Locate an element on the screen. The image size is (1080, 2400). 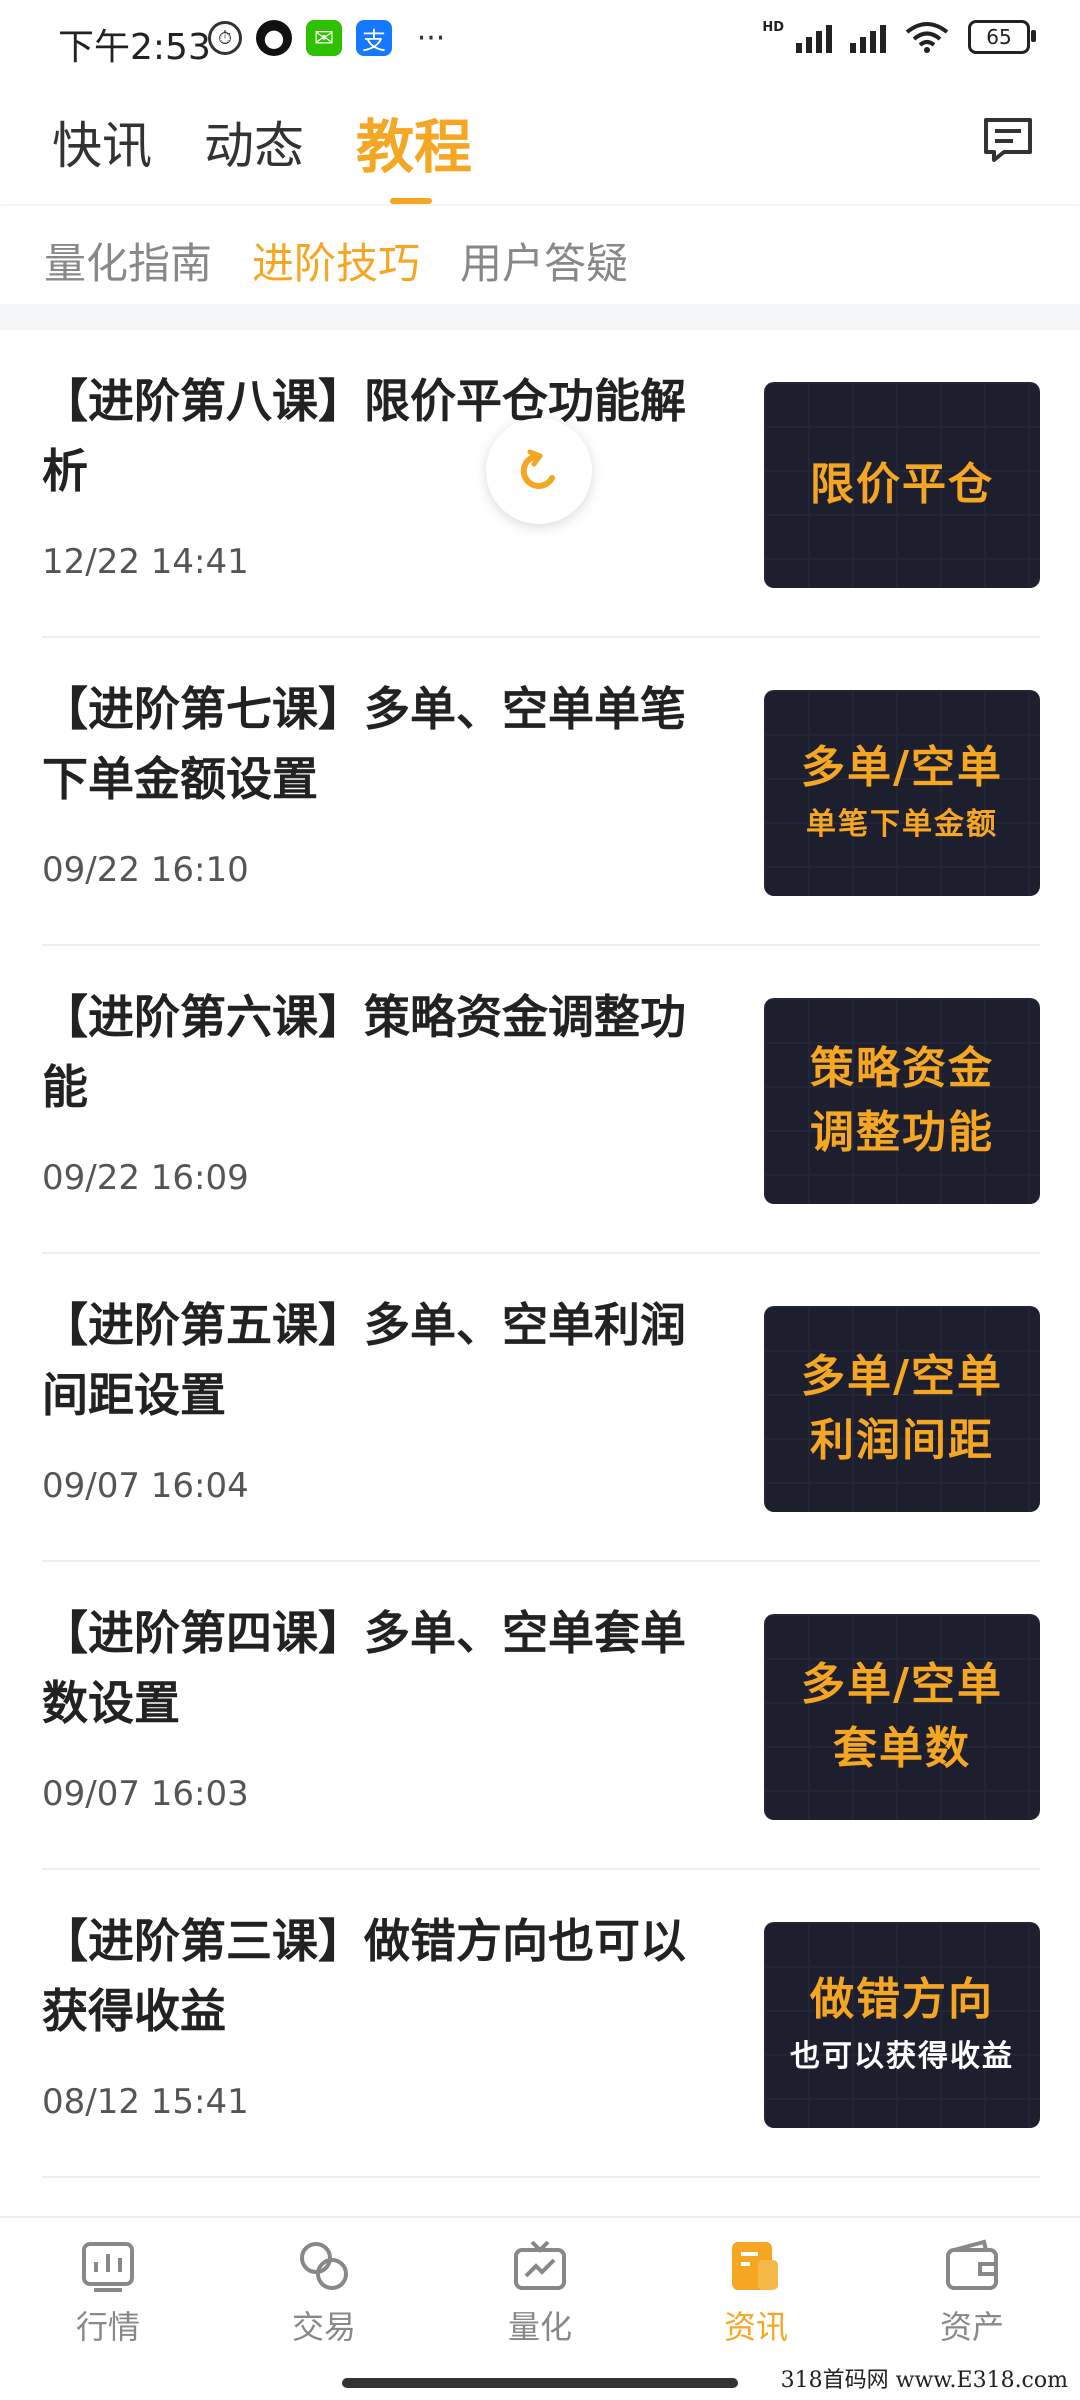
thumbnail-subtext: 也可以获得收益 is located at coordinates (902, 2056).